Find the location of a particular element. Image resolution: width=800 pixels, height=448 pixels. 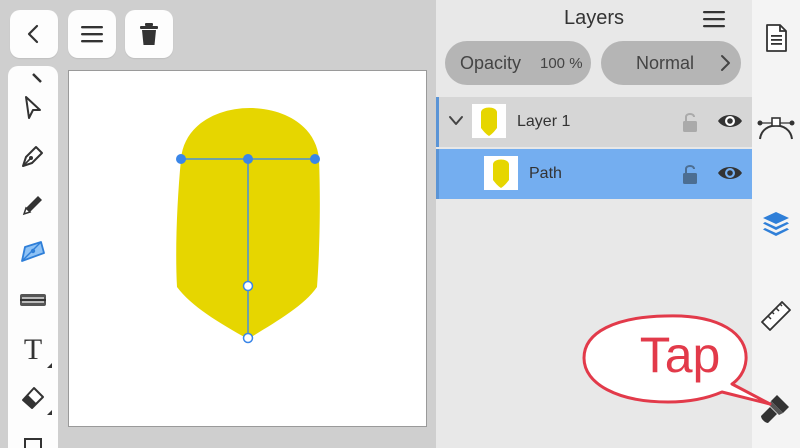

control-handle-bottom is located at coordinates (248, 338).